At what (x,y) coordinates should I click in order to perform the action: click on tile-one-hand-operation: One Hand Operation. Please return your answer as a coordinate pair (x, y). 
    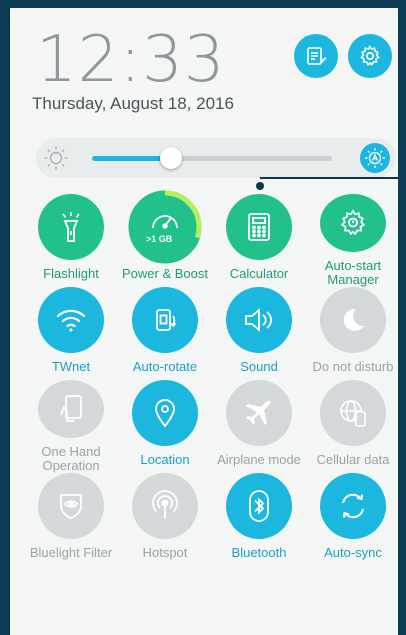
    Looking at the image, I should click on (71, 426).